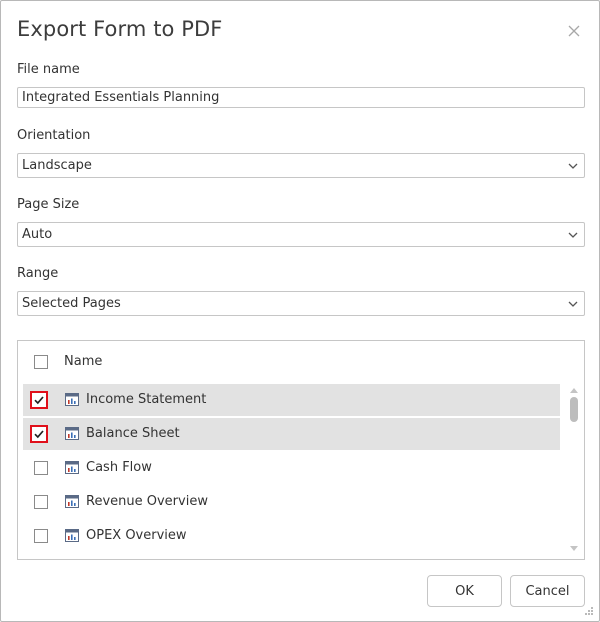 Image resolution: width=600 pixels, height=622 pixels. I want to click on list-item: Cash Flow, so click(291, 468).